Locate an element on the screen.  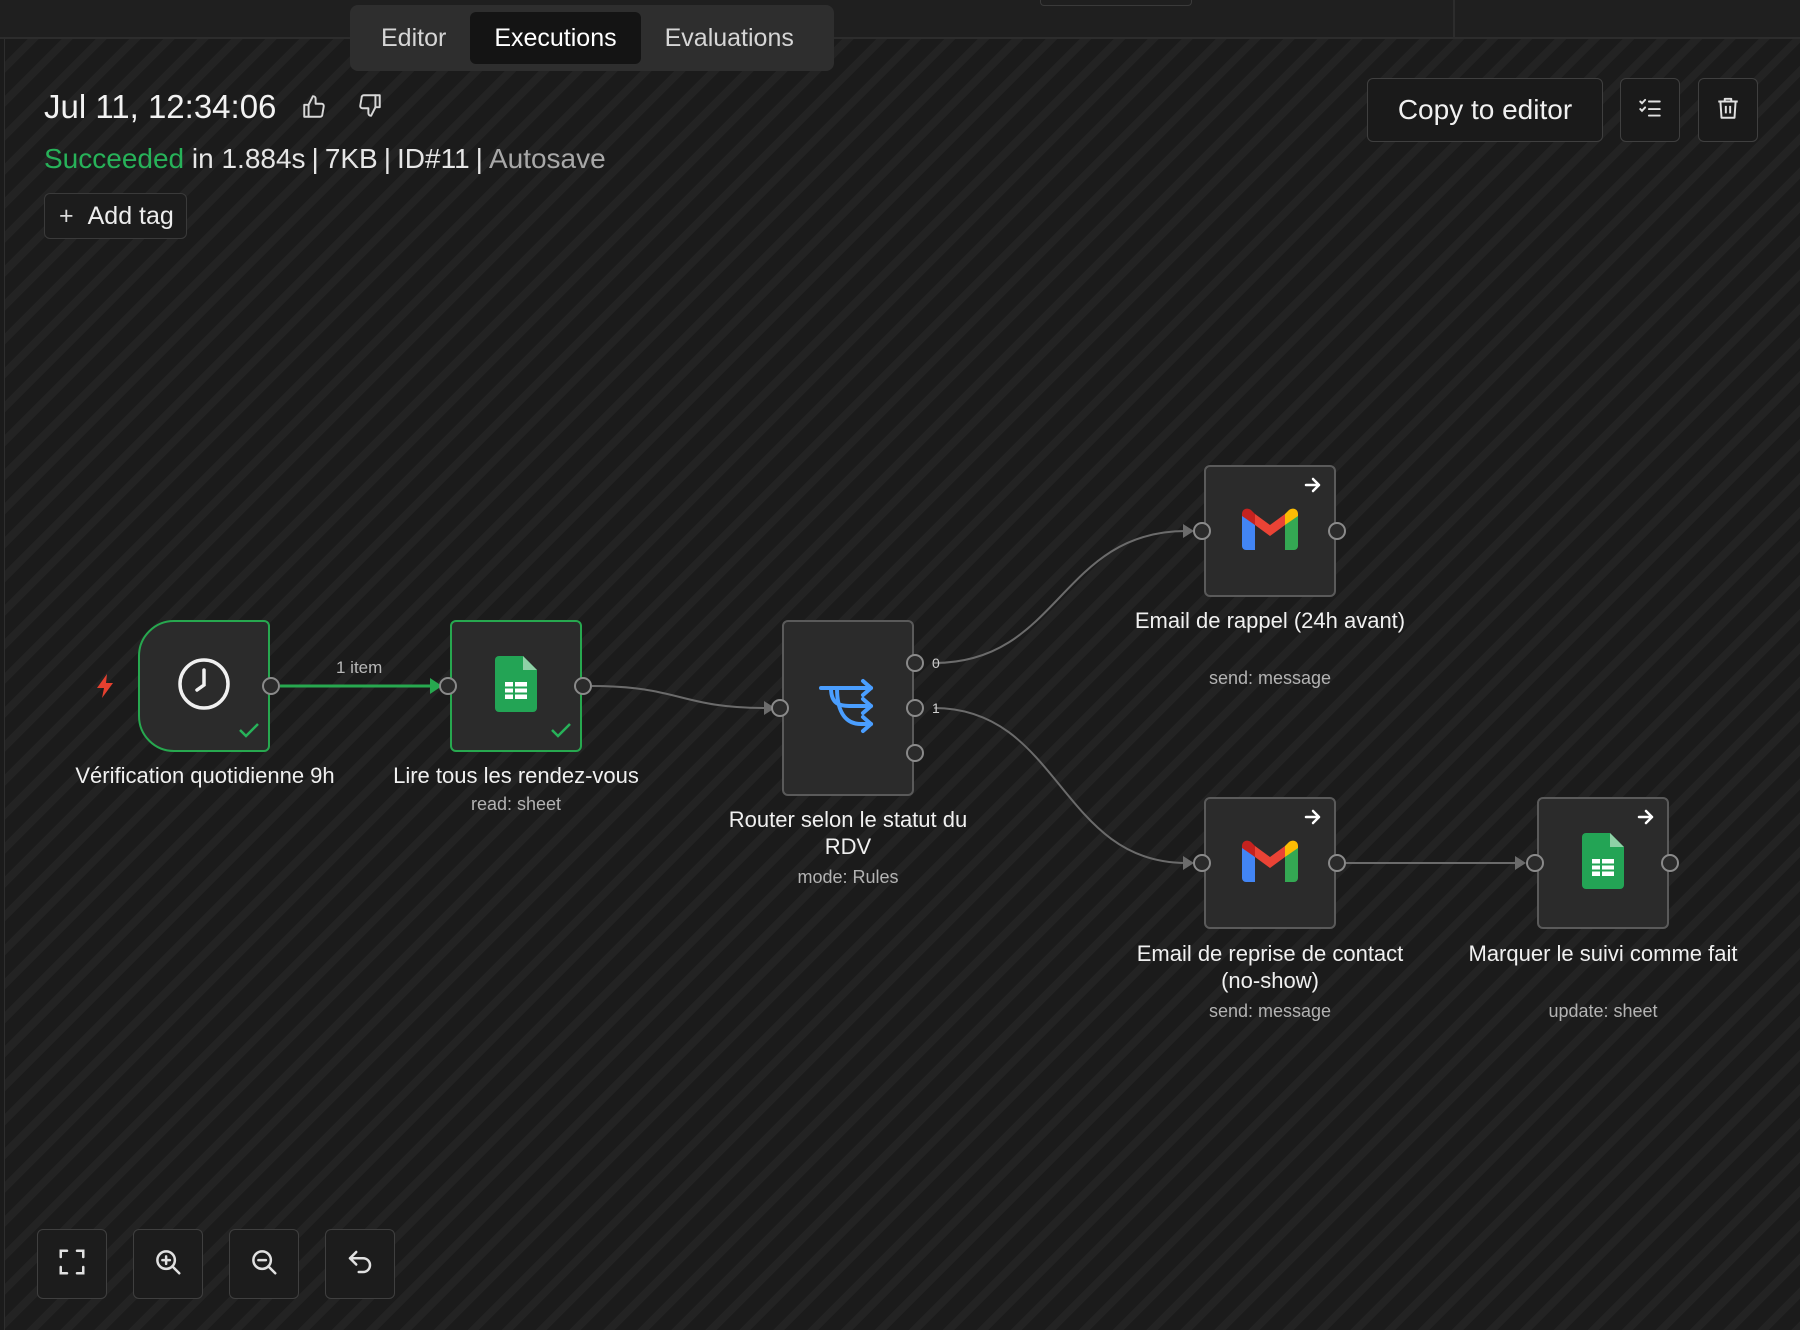
undo-icon is located at coordinates (360, 1264).